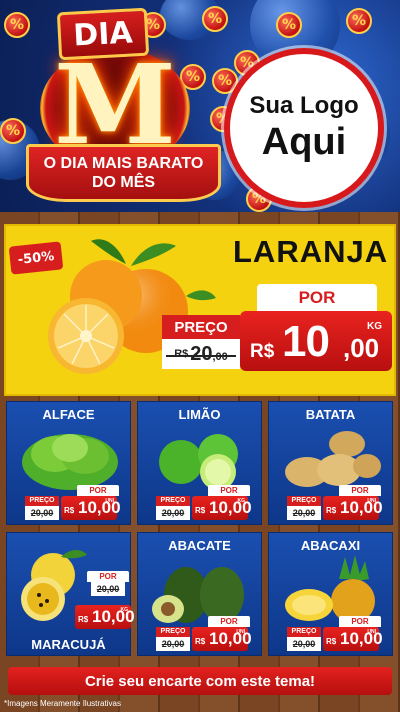 This screenshot has width=400, height=712. Describe the element at coordinates (311, 251) in the screenshot. I see `featured-product-name: LARANJA` at that location.